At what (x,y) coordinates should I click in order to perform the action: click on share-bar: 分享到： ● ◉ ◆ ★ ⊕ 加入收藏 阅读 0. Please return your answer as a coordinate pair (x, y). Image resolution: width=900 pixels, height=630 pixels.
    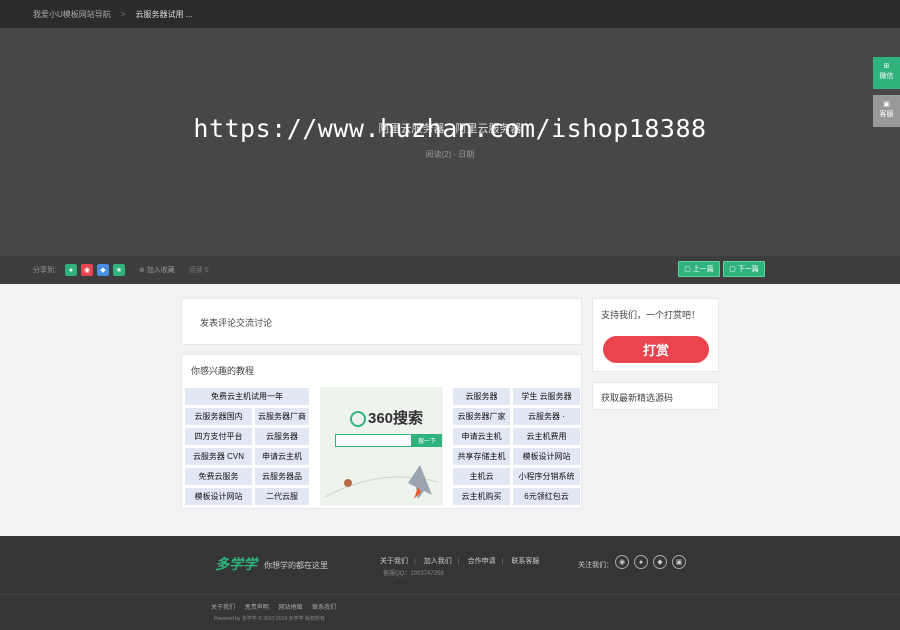
    Looking at the image, I should click on (450, 270).